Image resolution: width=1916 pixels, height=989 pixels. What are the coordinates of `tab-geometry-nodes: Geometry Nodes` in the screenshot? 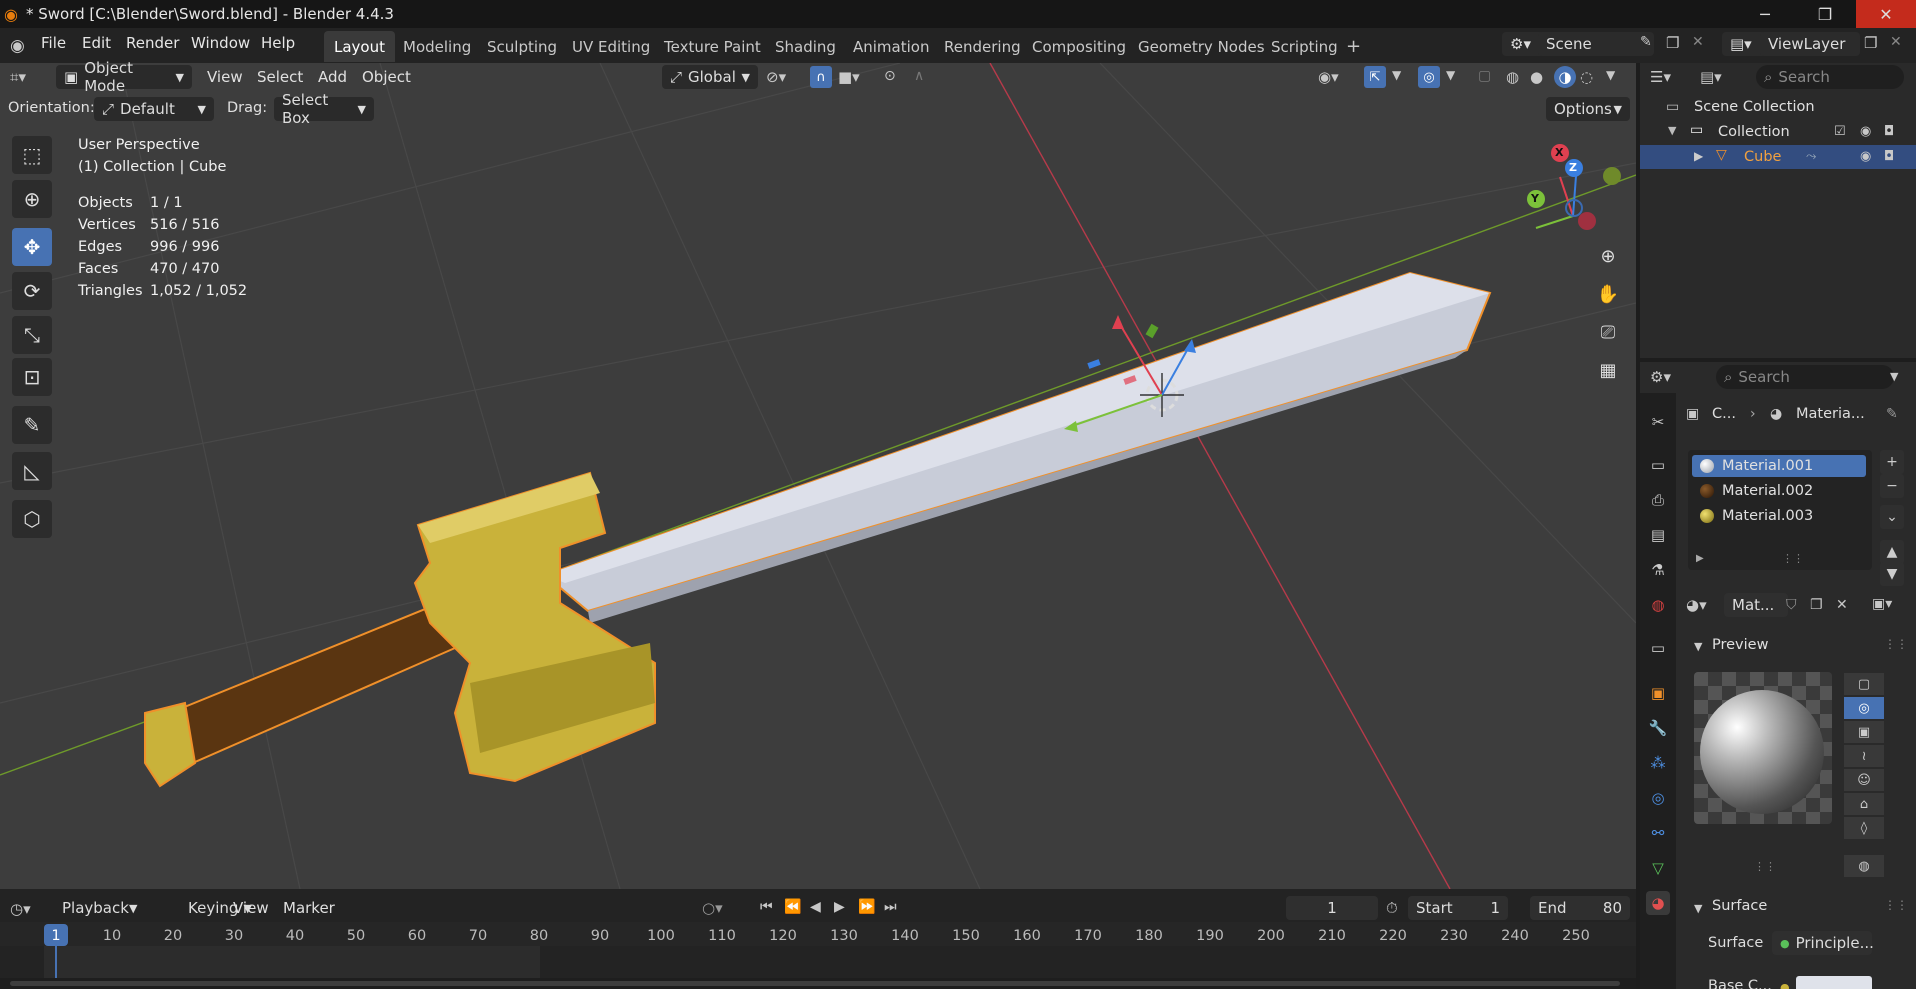 It's located at (1201, 46).